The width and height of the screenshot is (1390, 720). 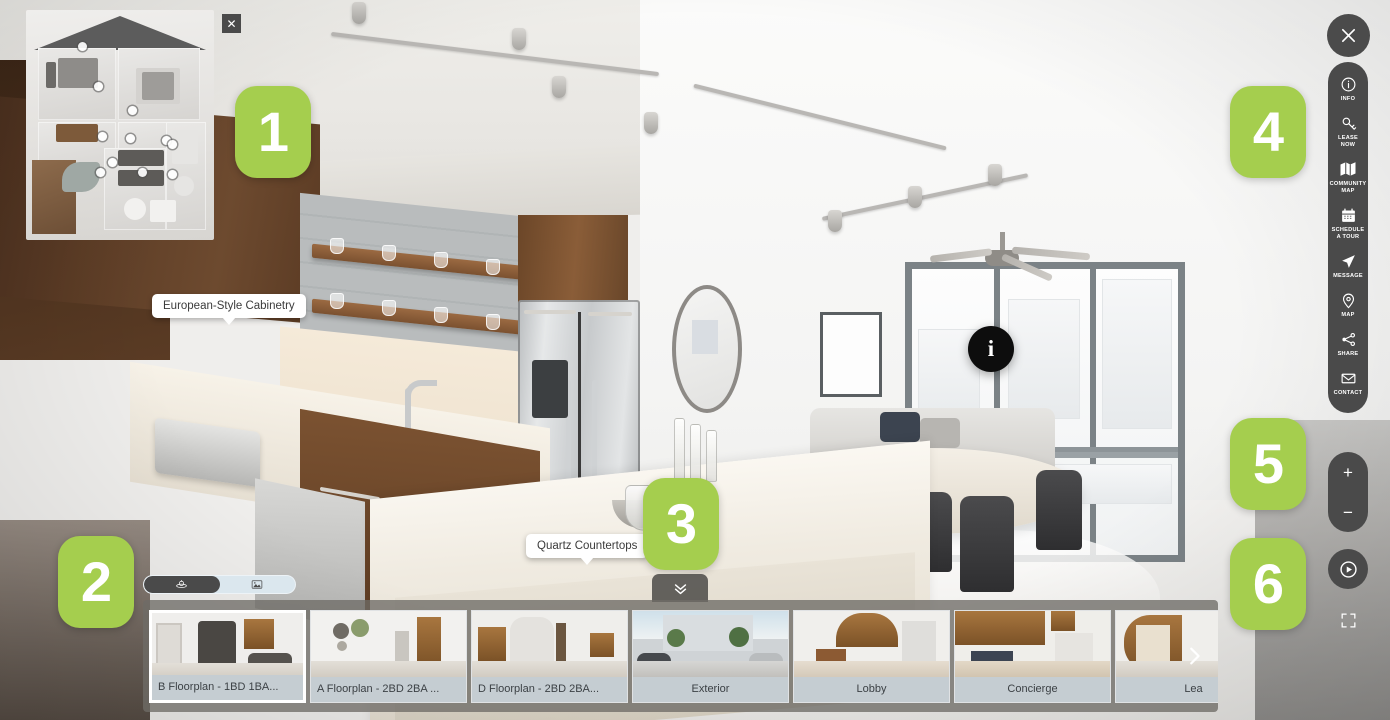 What do you see at coordinates (1348, 472) in the screenshot?
I see `zoom-in-button: +` at bounding box center [1348, 472].